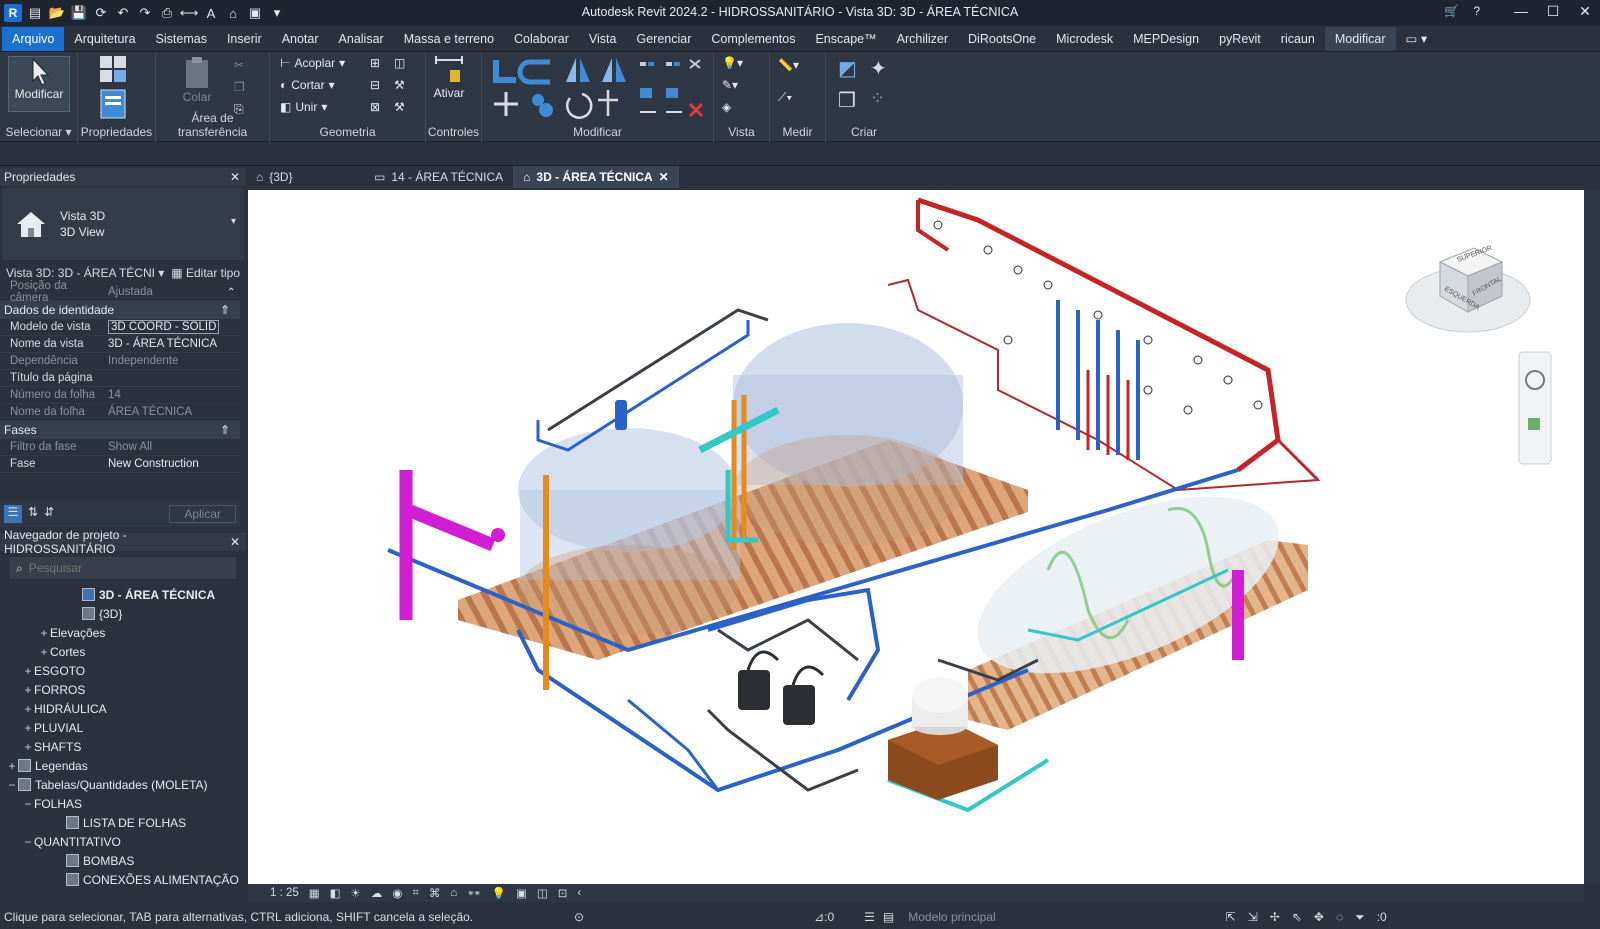 This screenshot has width=1600, height=929. What do you see at coordinates (449, 39) in the screenshot?
I see `menu-tab-massa-e-terreno: Massa e terreno` at bounding box center [449, 39].